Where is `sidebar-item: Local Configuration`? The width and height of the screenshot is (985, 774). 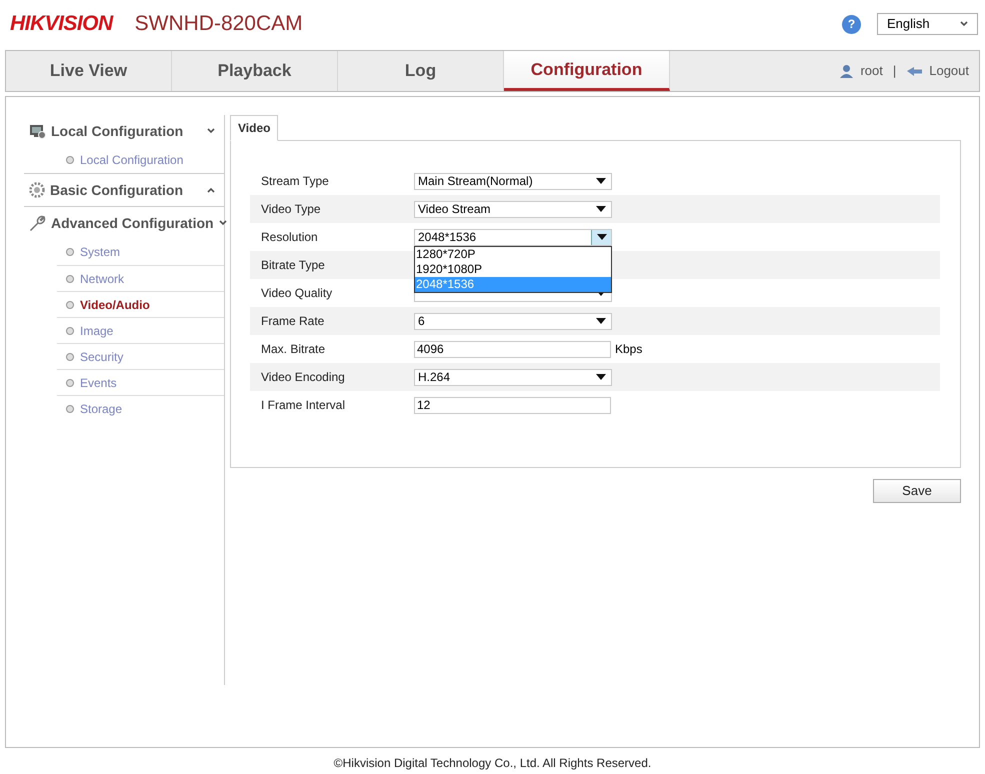
sidebar-item: Local Configuration is located at coordinates (132, 160).